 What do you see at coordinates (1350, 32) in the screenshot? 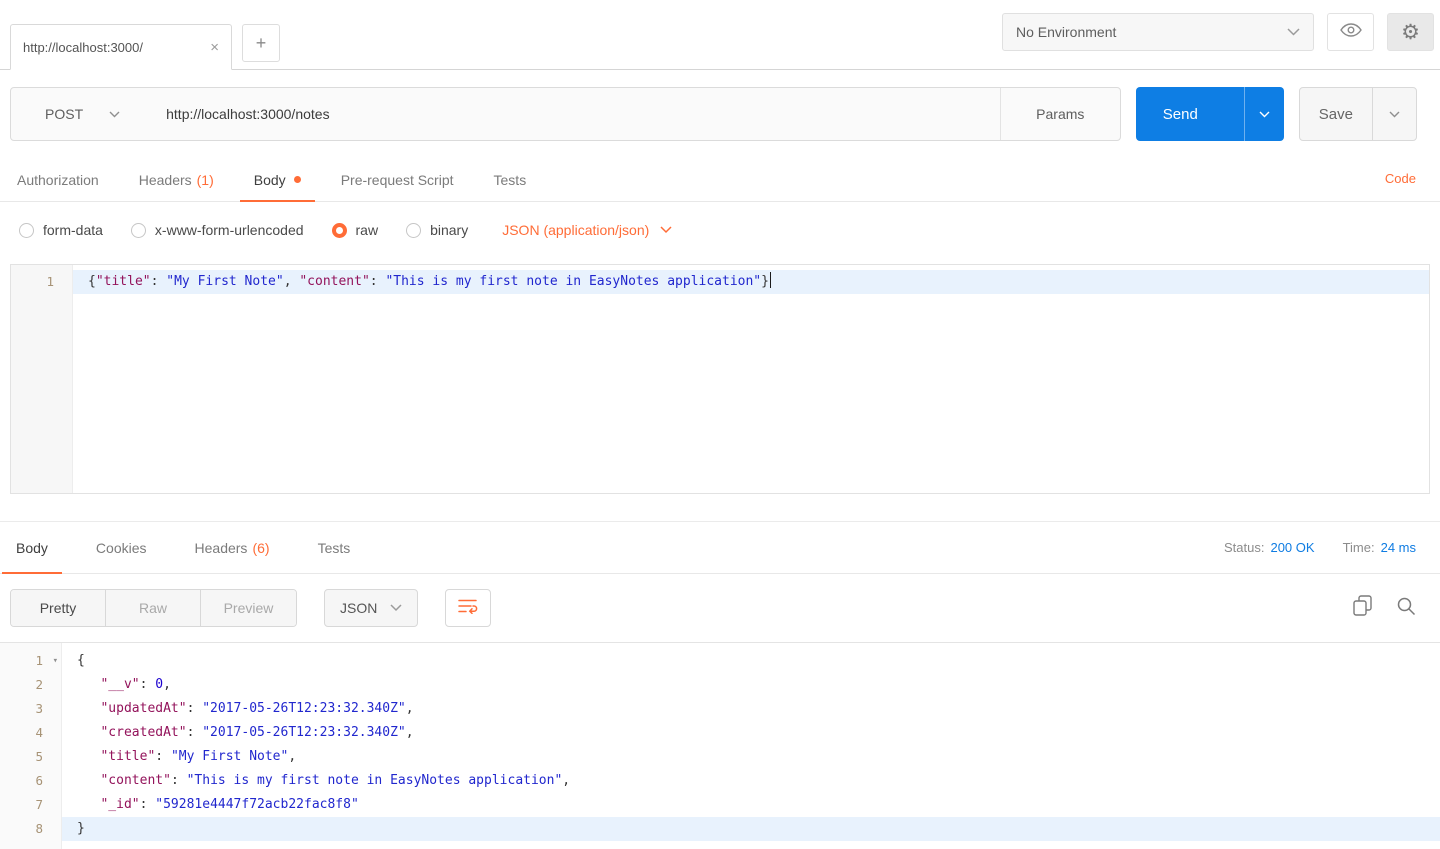
I see `environment-preview-button` at bounding box center [1350, 32].